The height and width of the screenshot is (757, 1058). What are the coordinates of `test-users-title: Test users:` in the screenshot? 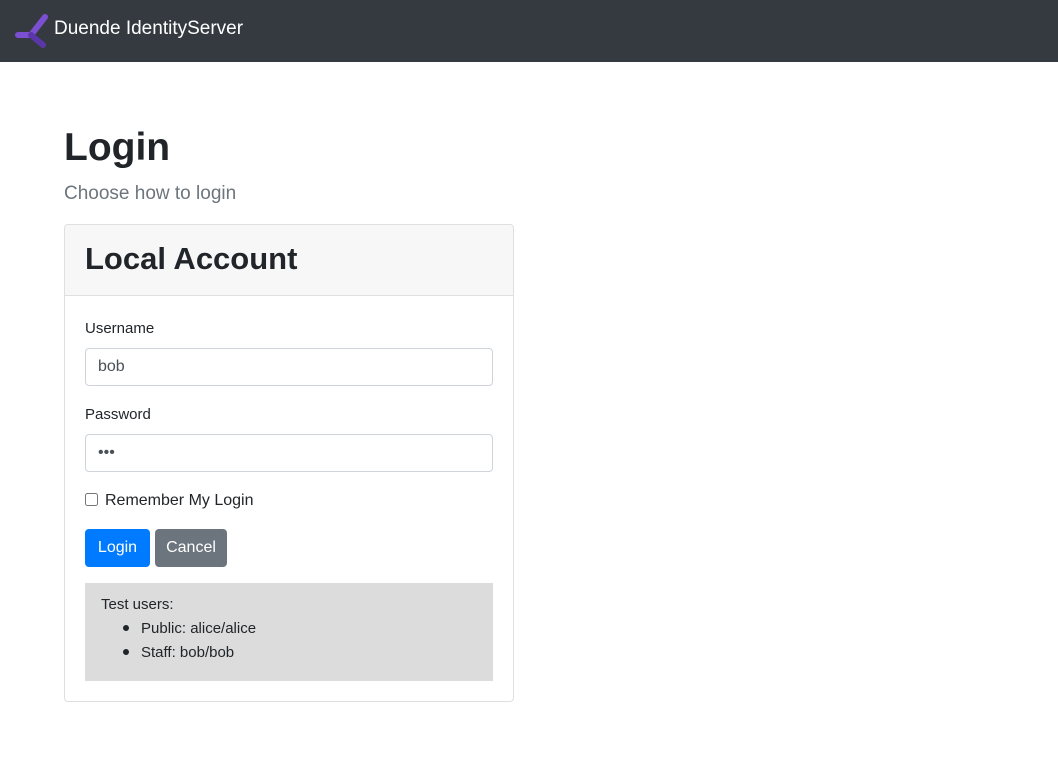 It's located at (137, 604).